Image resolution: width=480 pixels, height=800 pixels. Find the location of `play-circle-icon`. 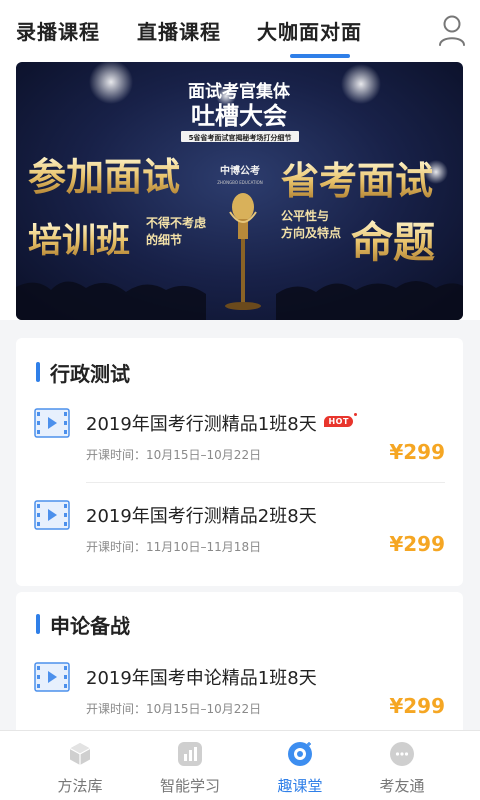

play-circle-icon is located at coordinates (300, 754).